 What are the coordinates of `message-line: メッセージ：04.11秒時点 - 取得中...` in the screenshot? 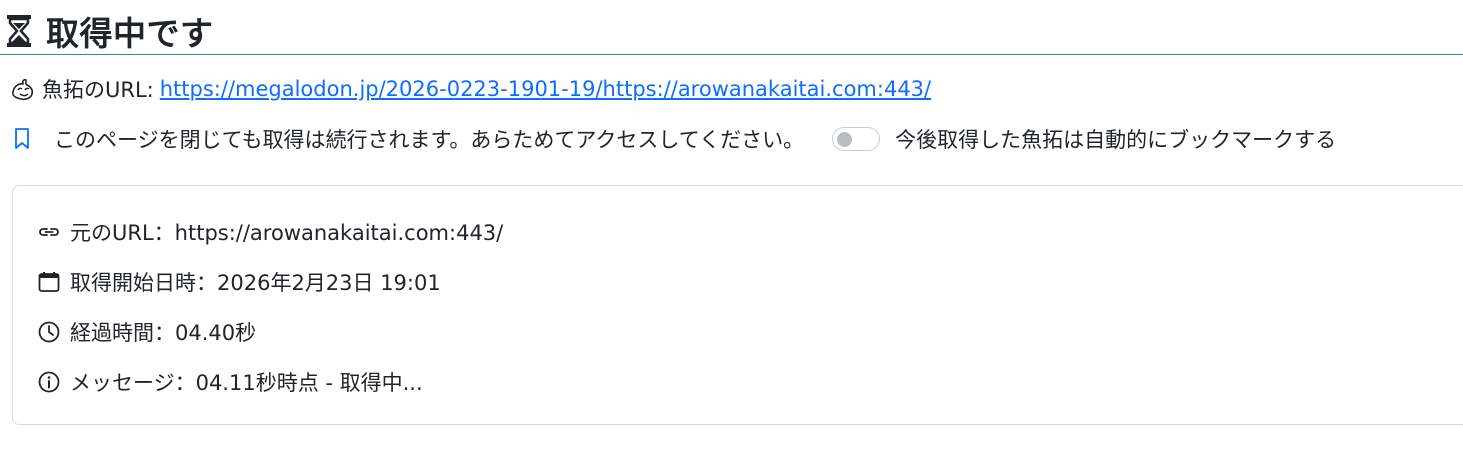 It's located at (230, 382).